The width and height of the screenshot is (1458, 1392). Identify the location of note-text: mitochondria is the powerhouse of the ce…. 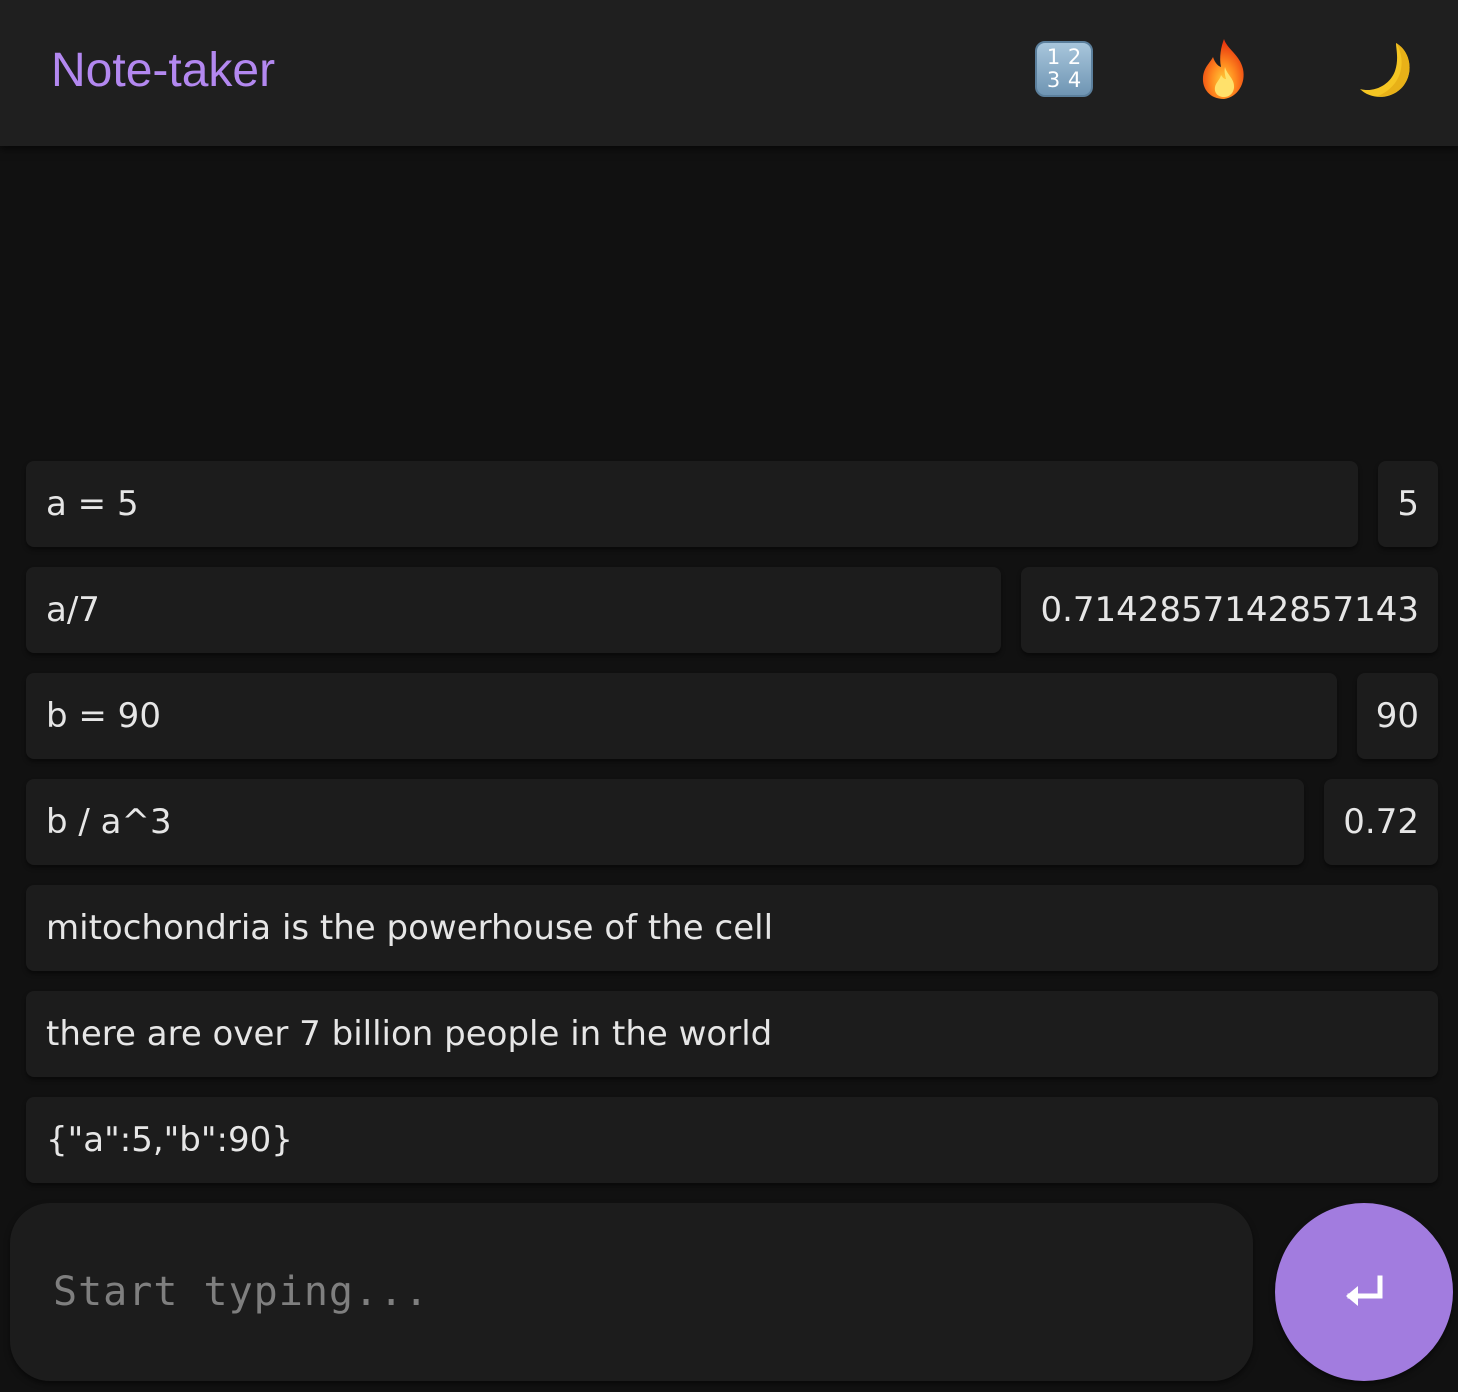
(732, 928).